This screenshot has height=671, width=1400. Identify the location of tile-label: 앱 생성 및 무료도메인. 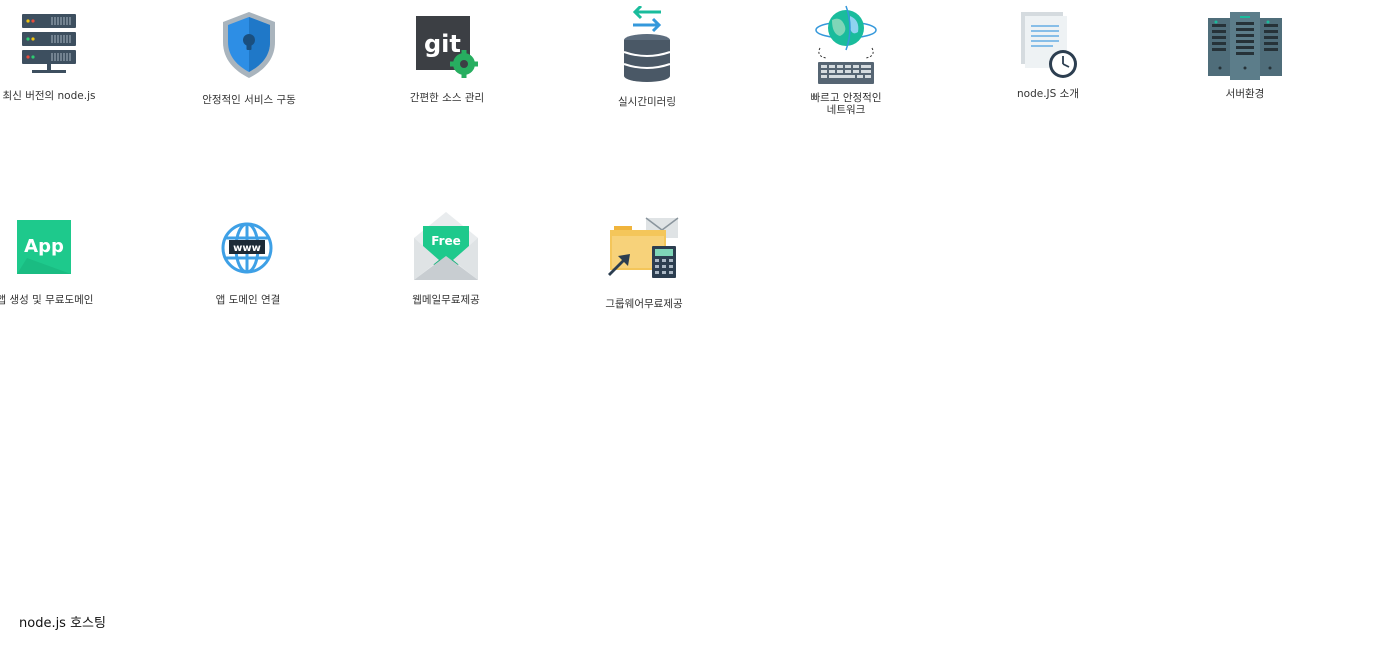
(47, 300).